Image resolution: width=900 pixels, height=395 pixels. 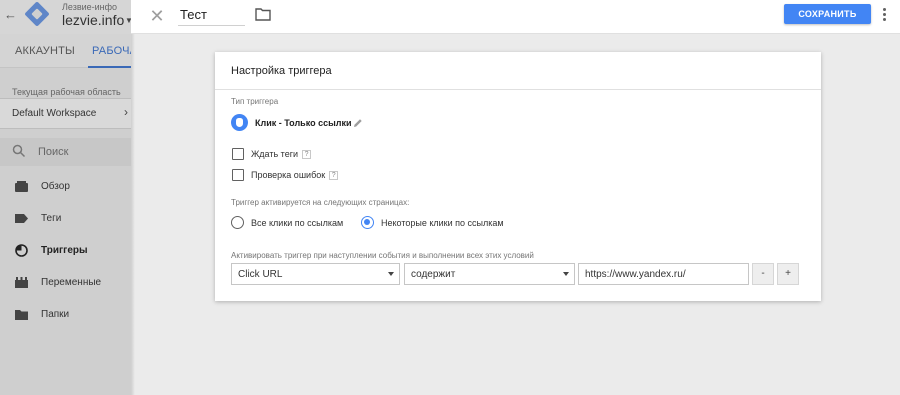 What do you see at coordinates (126, 112) in the screenshot?
I see `chevron-right-icon: ›` at bounding box center [126, 112].